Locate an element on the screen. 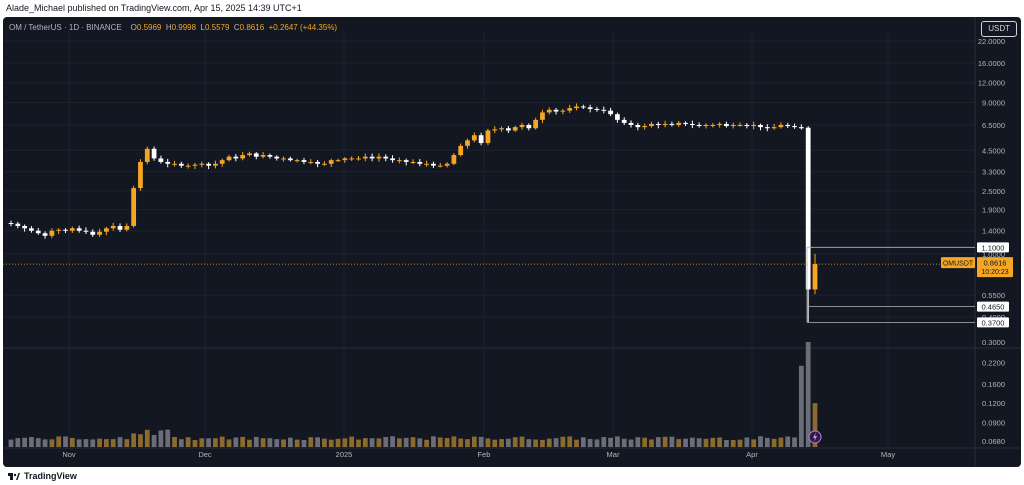 The image size is (1024, 485). y-tick-label: 22.0000 is located at coordinates (991, 41).